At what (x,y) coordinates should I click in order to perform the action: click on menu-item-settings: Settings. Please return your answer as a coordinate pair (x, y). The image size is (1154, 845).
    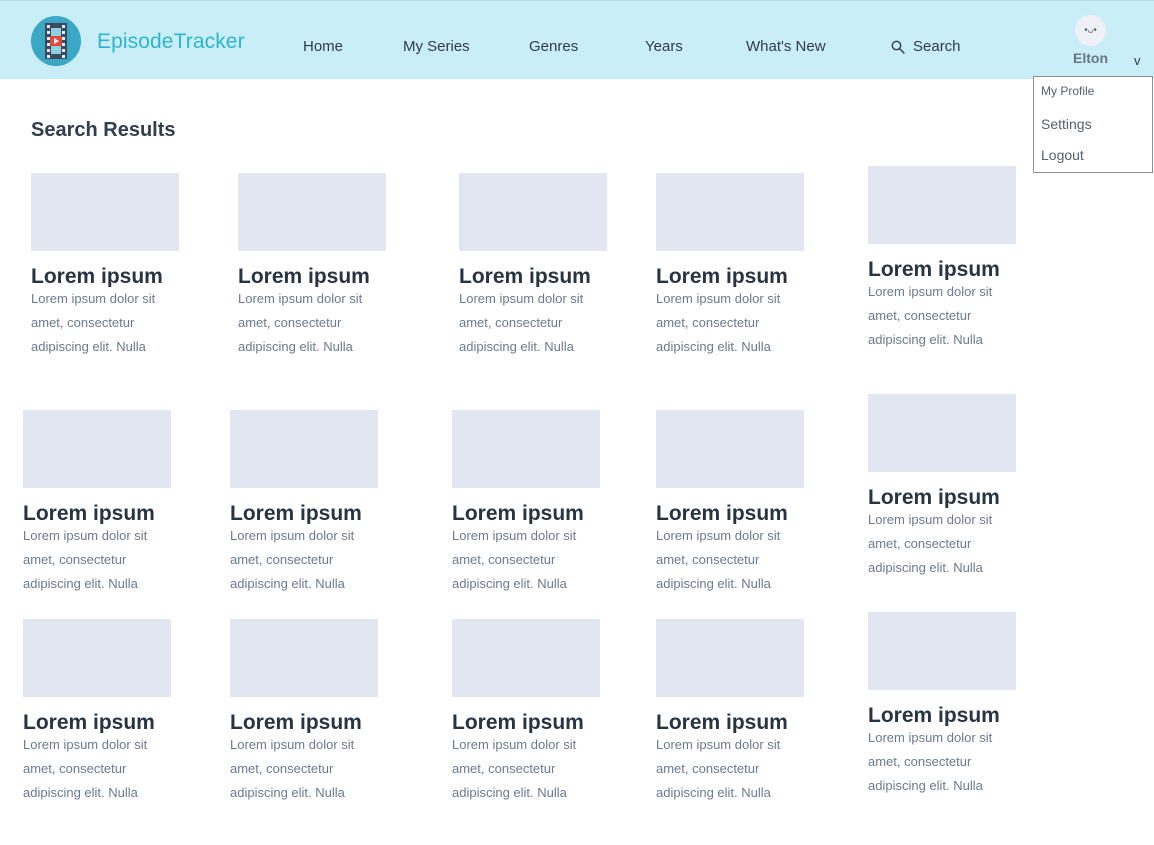
    Looking at the image, I should click on (1066, 124).